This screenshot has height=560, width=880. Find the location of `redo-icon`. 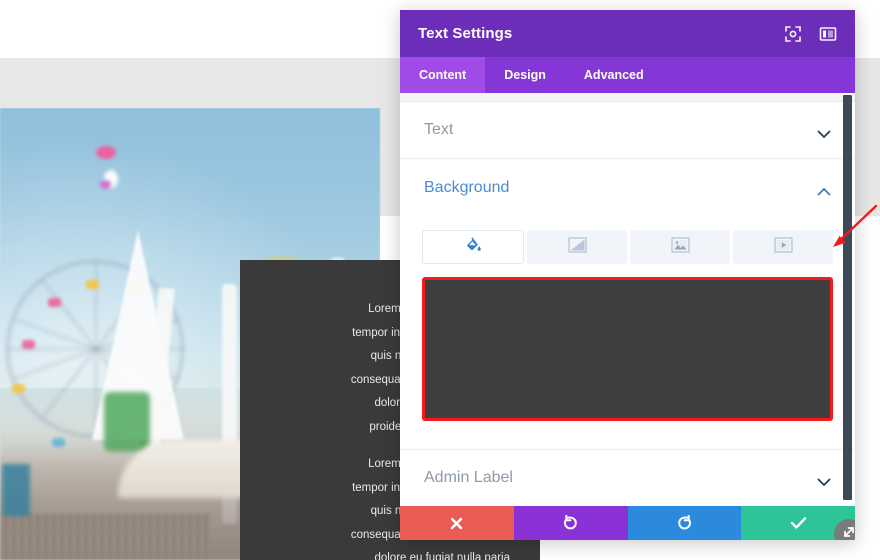

redo-icon is located at coordinates (684, 523).